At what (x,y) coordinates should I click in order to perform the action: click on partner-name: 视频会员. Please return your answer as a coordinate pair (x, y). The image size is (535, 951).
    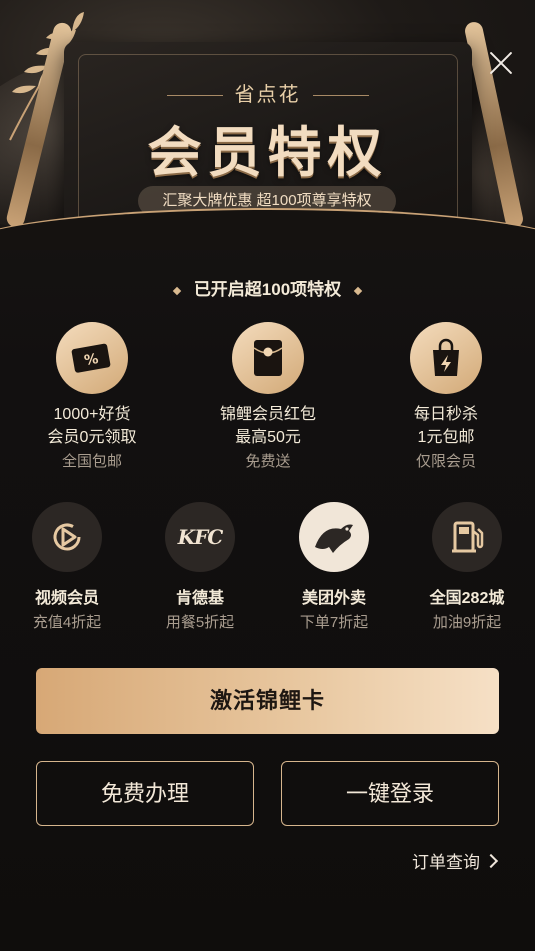
    Looking at the image, I should click on (66, 598).